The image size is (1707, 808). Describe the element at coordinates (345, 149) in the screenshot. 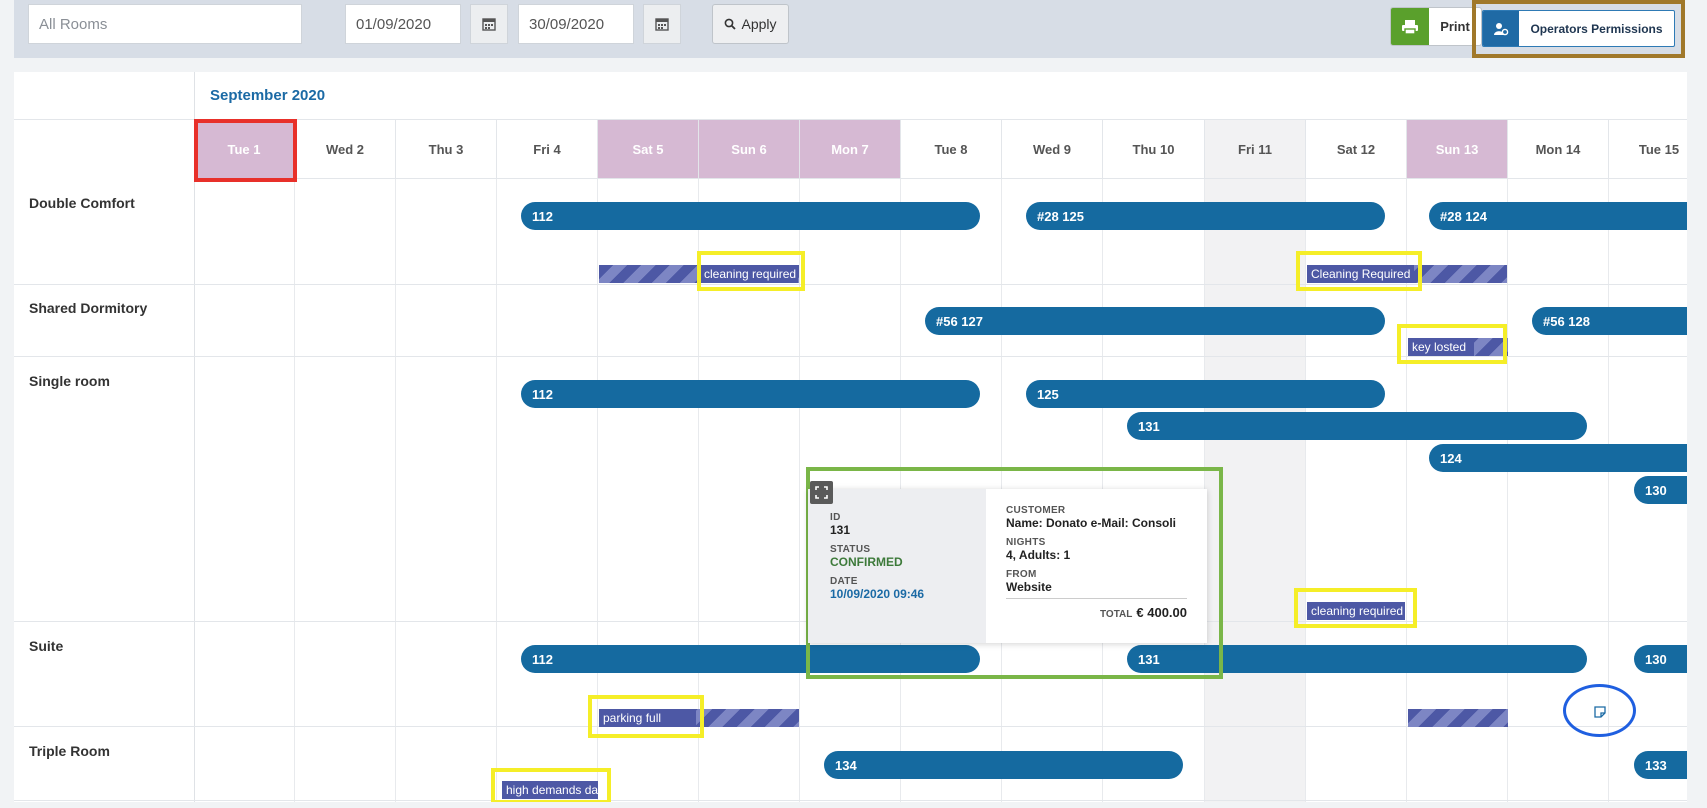

I see `day-header: Wed 2` at that location.